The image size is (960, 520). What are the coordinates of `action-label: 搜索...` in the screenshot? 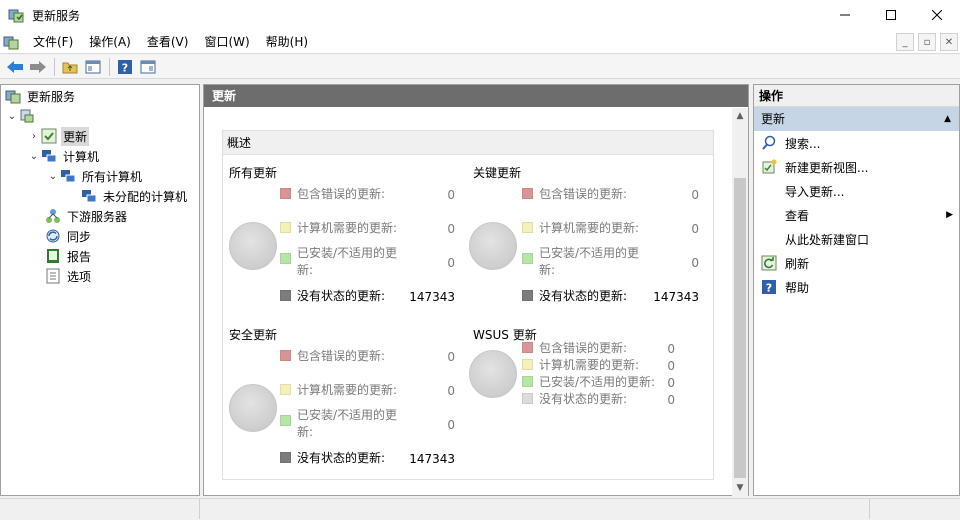 It's located at (803, 143).